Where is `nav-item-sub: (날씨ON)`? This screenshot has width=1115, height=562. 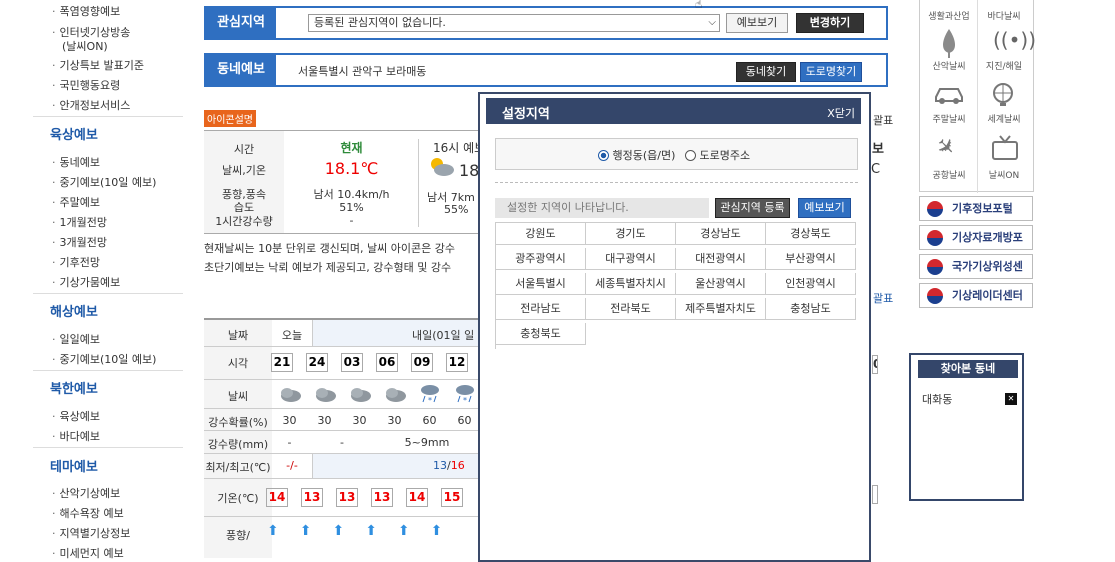 nav-item-sub: (날씨ON) is located at coordinates (85, 46).